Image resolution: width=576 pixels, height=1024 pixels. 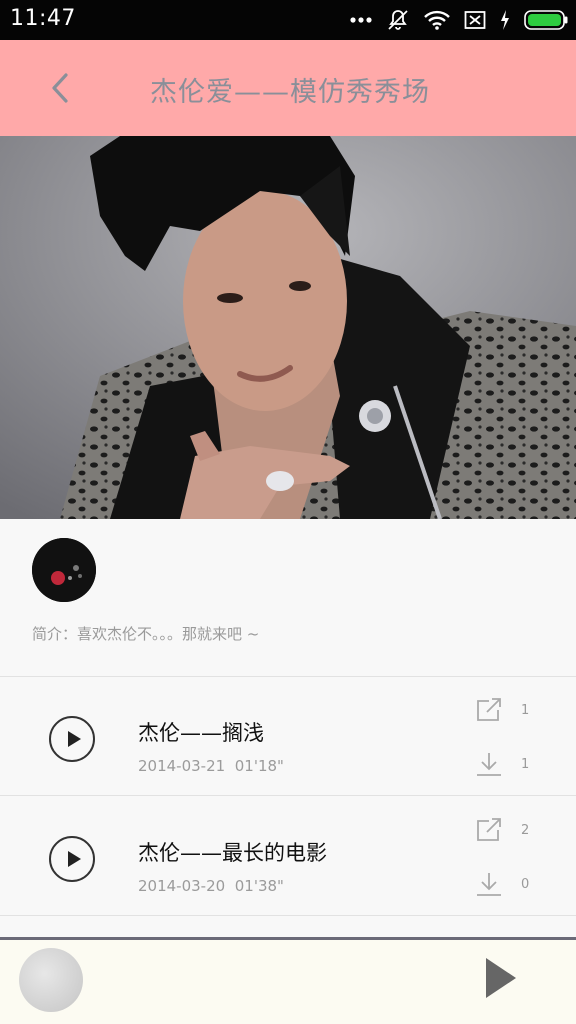 I want to click on back-button, so click(x=60, y=88).